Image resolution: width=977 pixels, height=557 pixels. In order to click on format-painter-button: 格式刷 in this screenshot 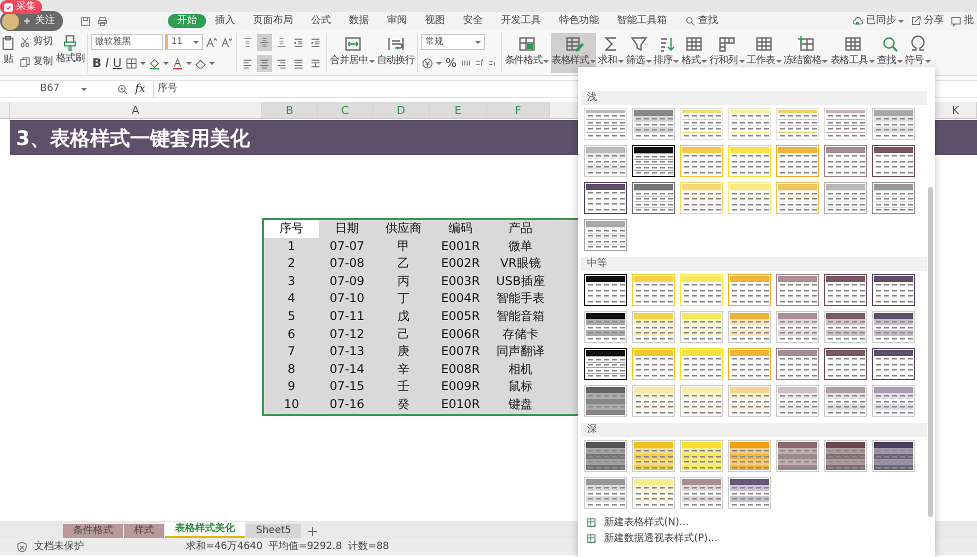, I will do `click(70, 53)`.